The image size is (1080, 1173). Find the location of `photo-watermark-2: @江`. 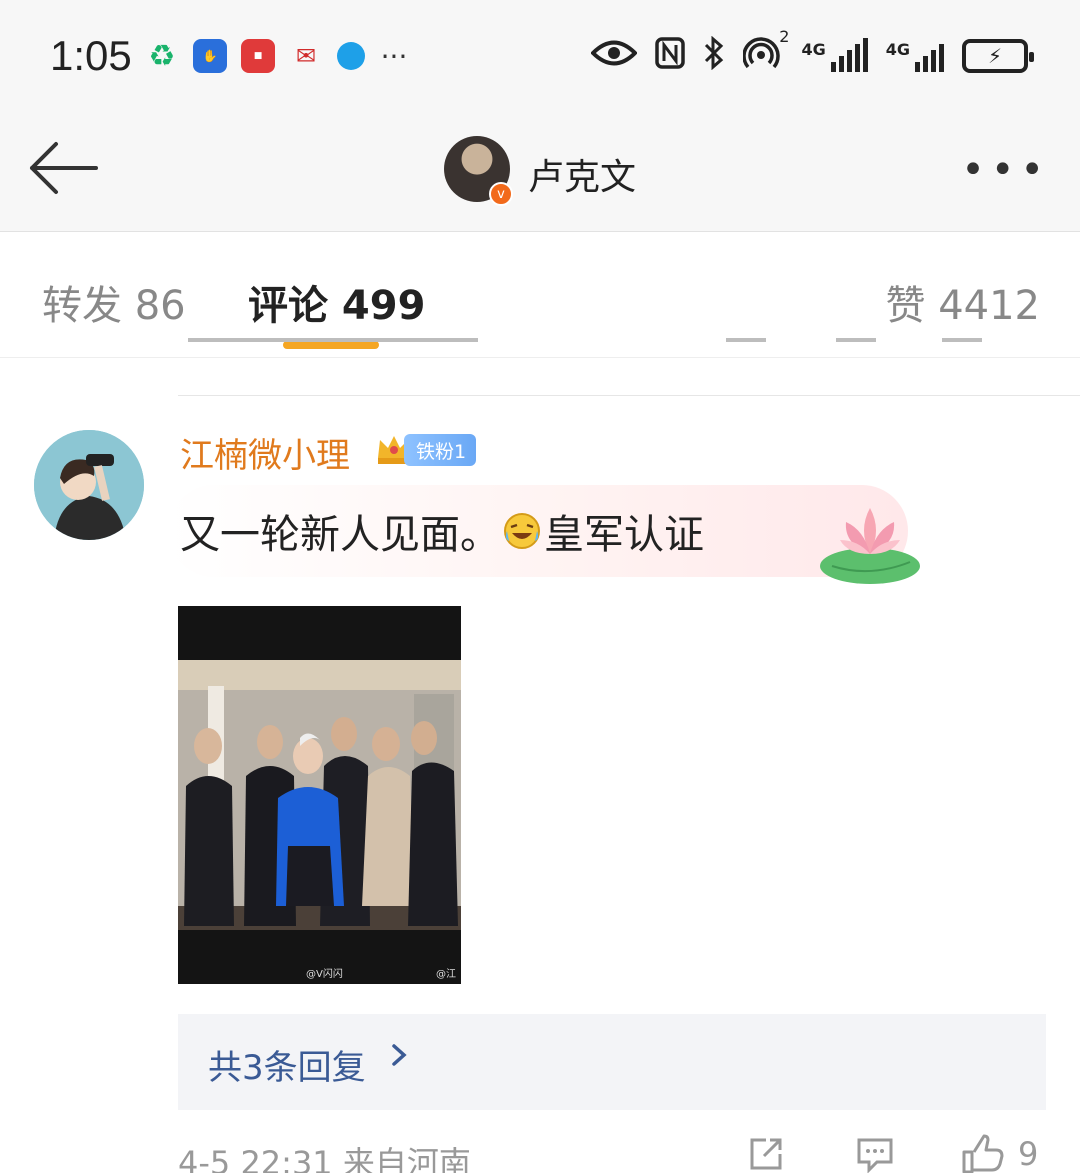

photo-watermark-2: @江 is located at coordinates (446, 974).